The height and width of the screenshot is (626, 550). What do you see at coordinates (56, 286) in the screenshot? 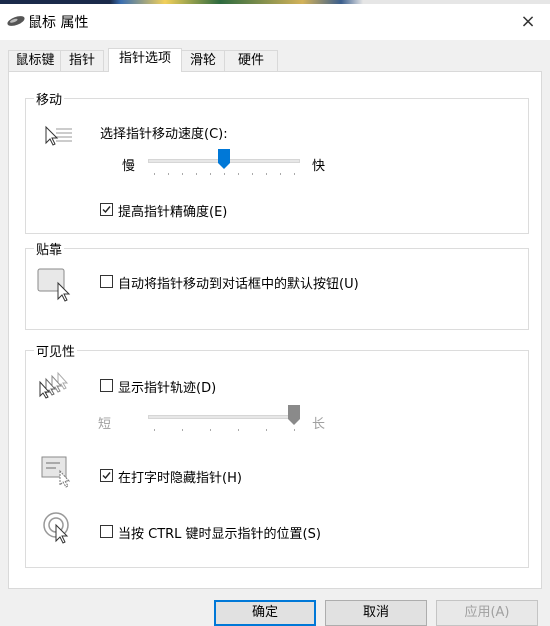
I see `snap-to-icon` at bounding box center [56, 286].